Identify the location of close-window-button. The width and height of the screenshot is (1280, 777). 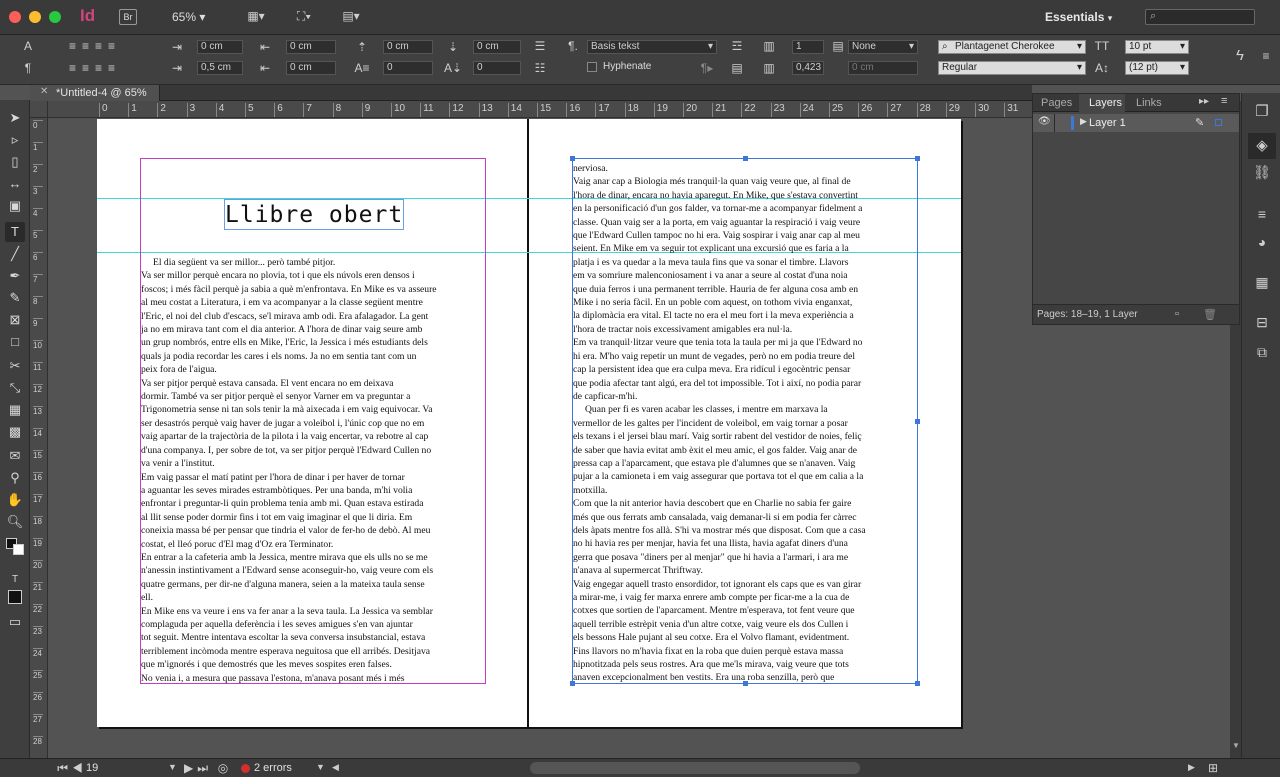
(15, 17).